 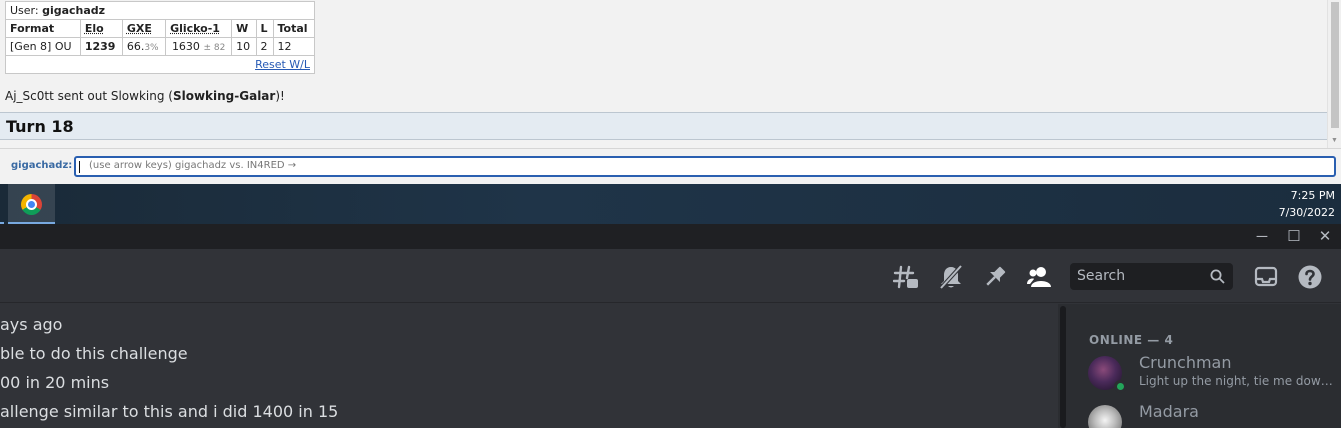 I want to click on reset-cell: Reset W/L, so click(x=160, y=64).